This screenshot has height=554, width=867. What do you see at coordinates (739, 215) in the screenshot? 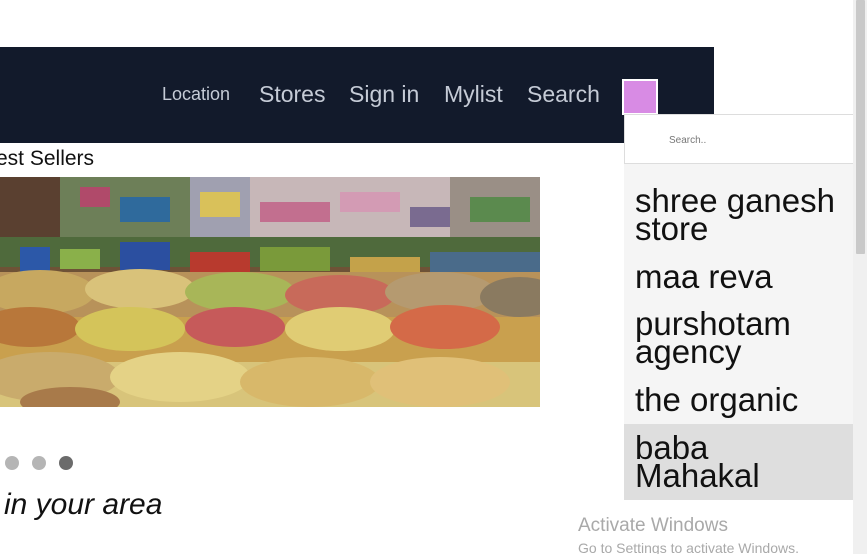
I see `dropdown-item-shree-ganesh-store: shree ganesh store` at bounding box center [739, 215].